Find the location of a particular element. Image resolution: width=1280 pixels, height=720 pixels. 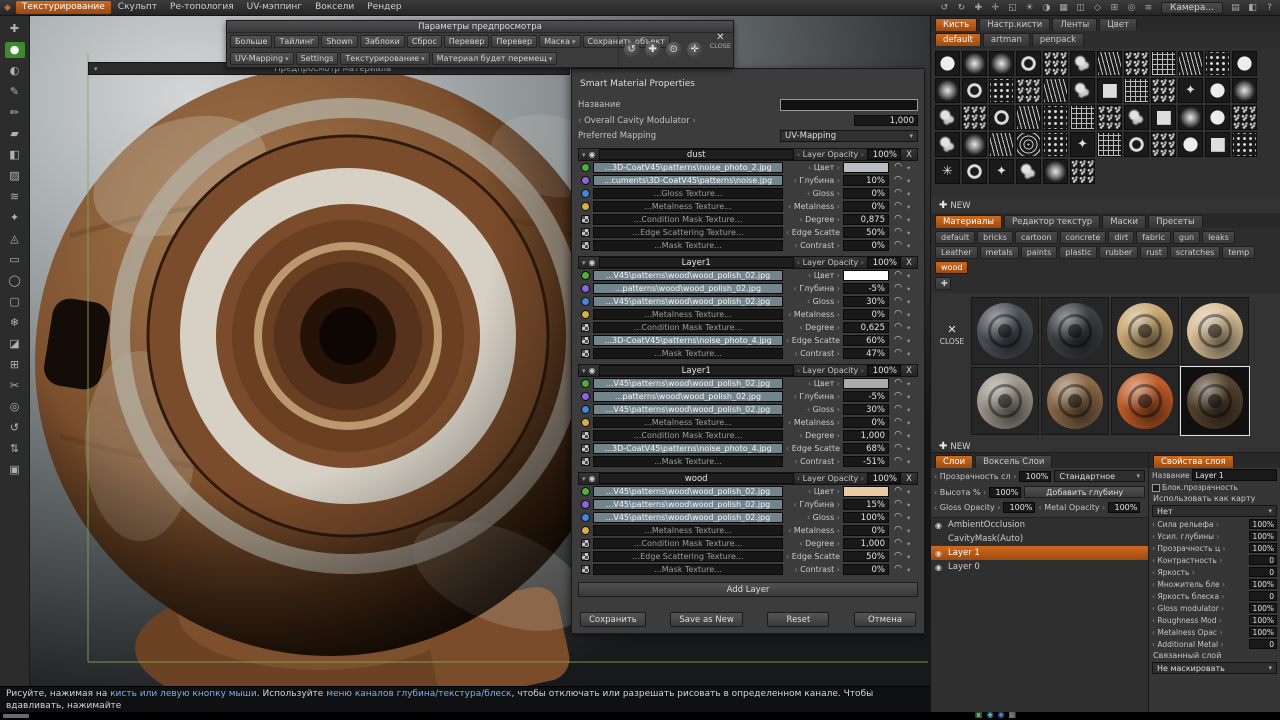

light-icon: ☀ is located at coordinates (1029, 8).